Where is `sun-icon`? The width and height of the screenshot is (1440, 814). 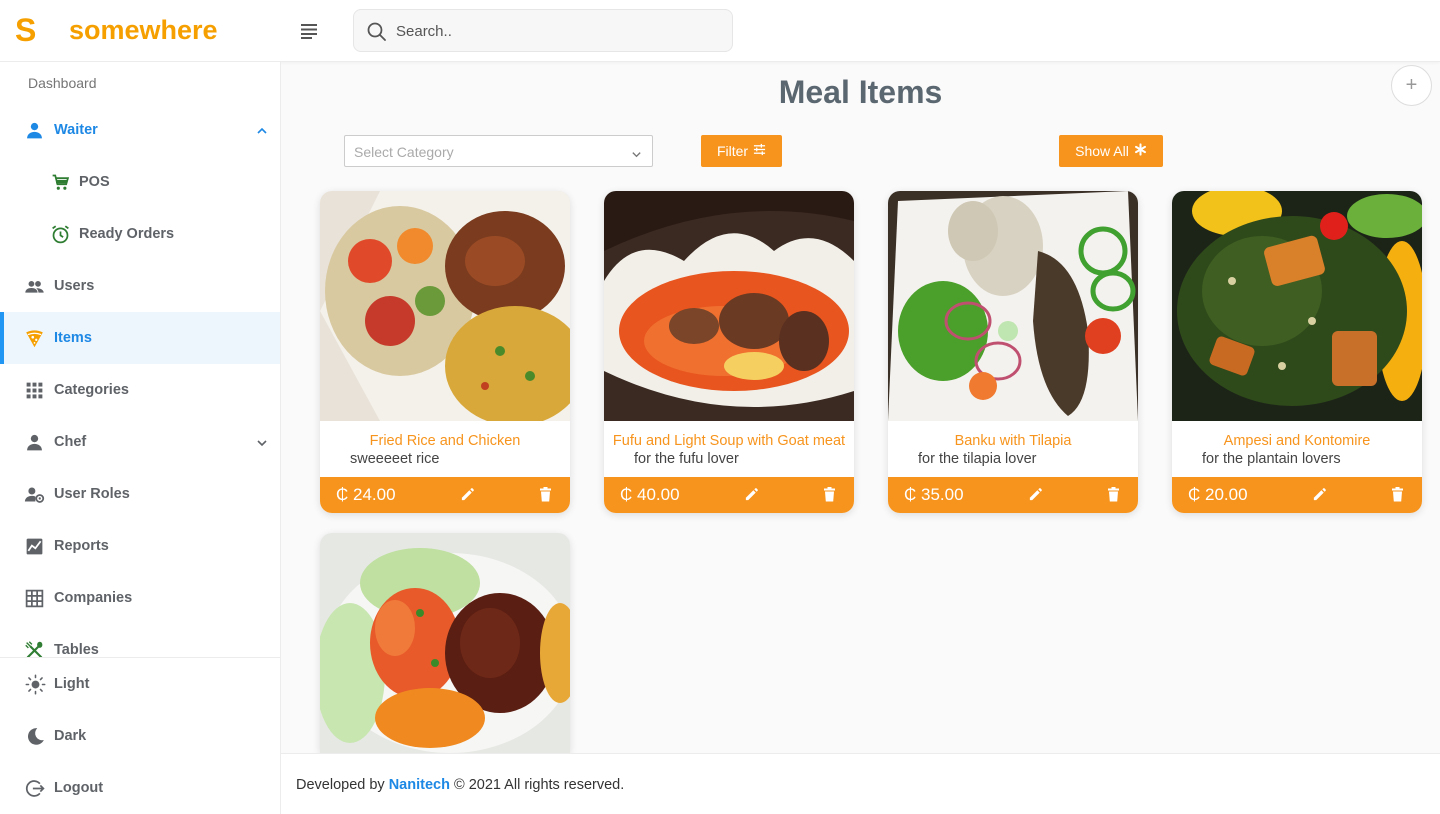
sun-icon is located at coordinates (35, 684).